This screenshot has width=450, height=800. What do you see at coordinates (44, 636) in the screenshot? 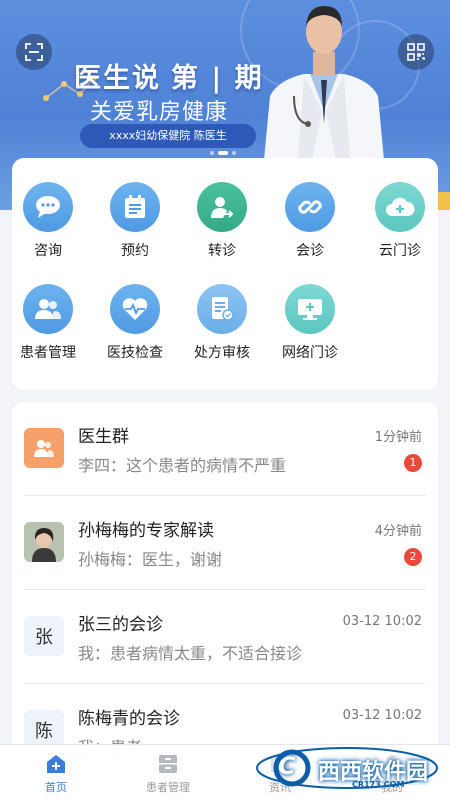
I see `letter-avatar: 张` at bounding box center [44, 636].